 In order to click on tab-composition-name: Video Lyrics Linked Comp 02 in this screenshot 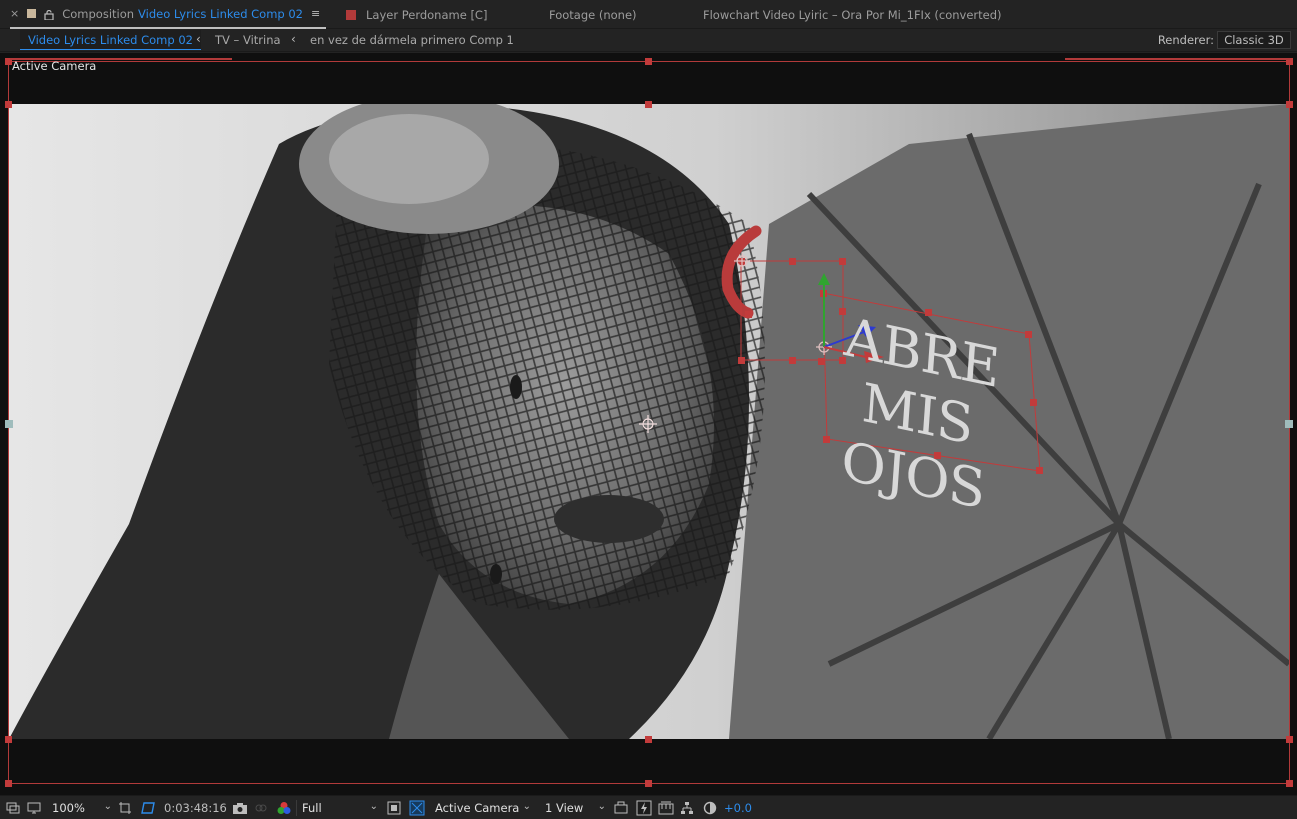, I will do `click(220, 13)`.